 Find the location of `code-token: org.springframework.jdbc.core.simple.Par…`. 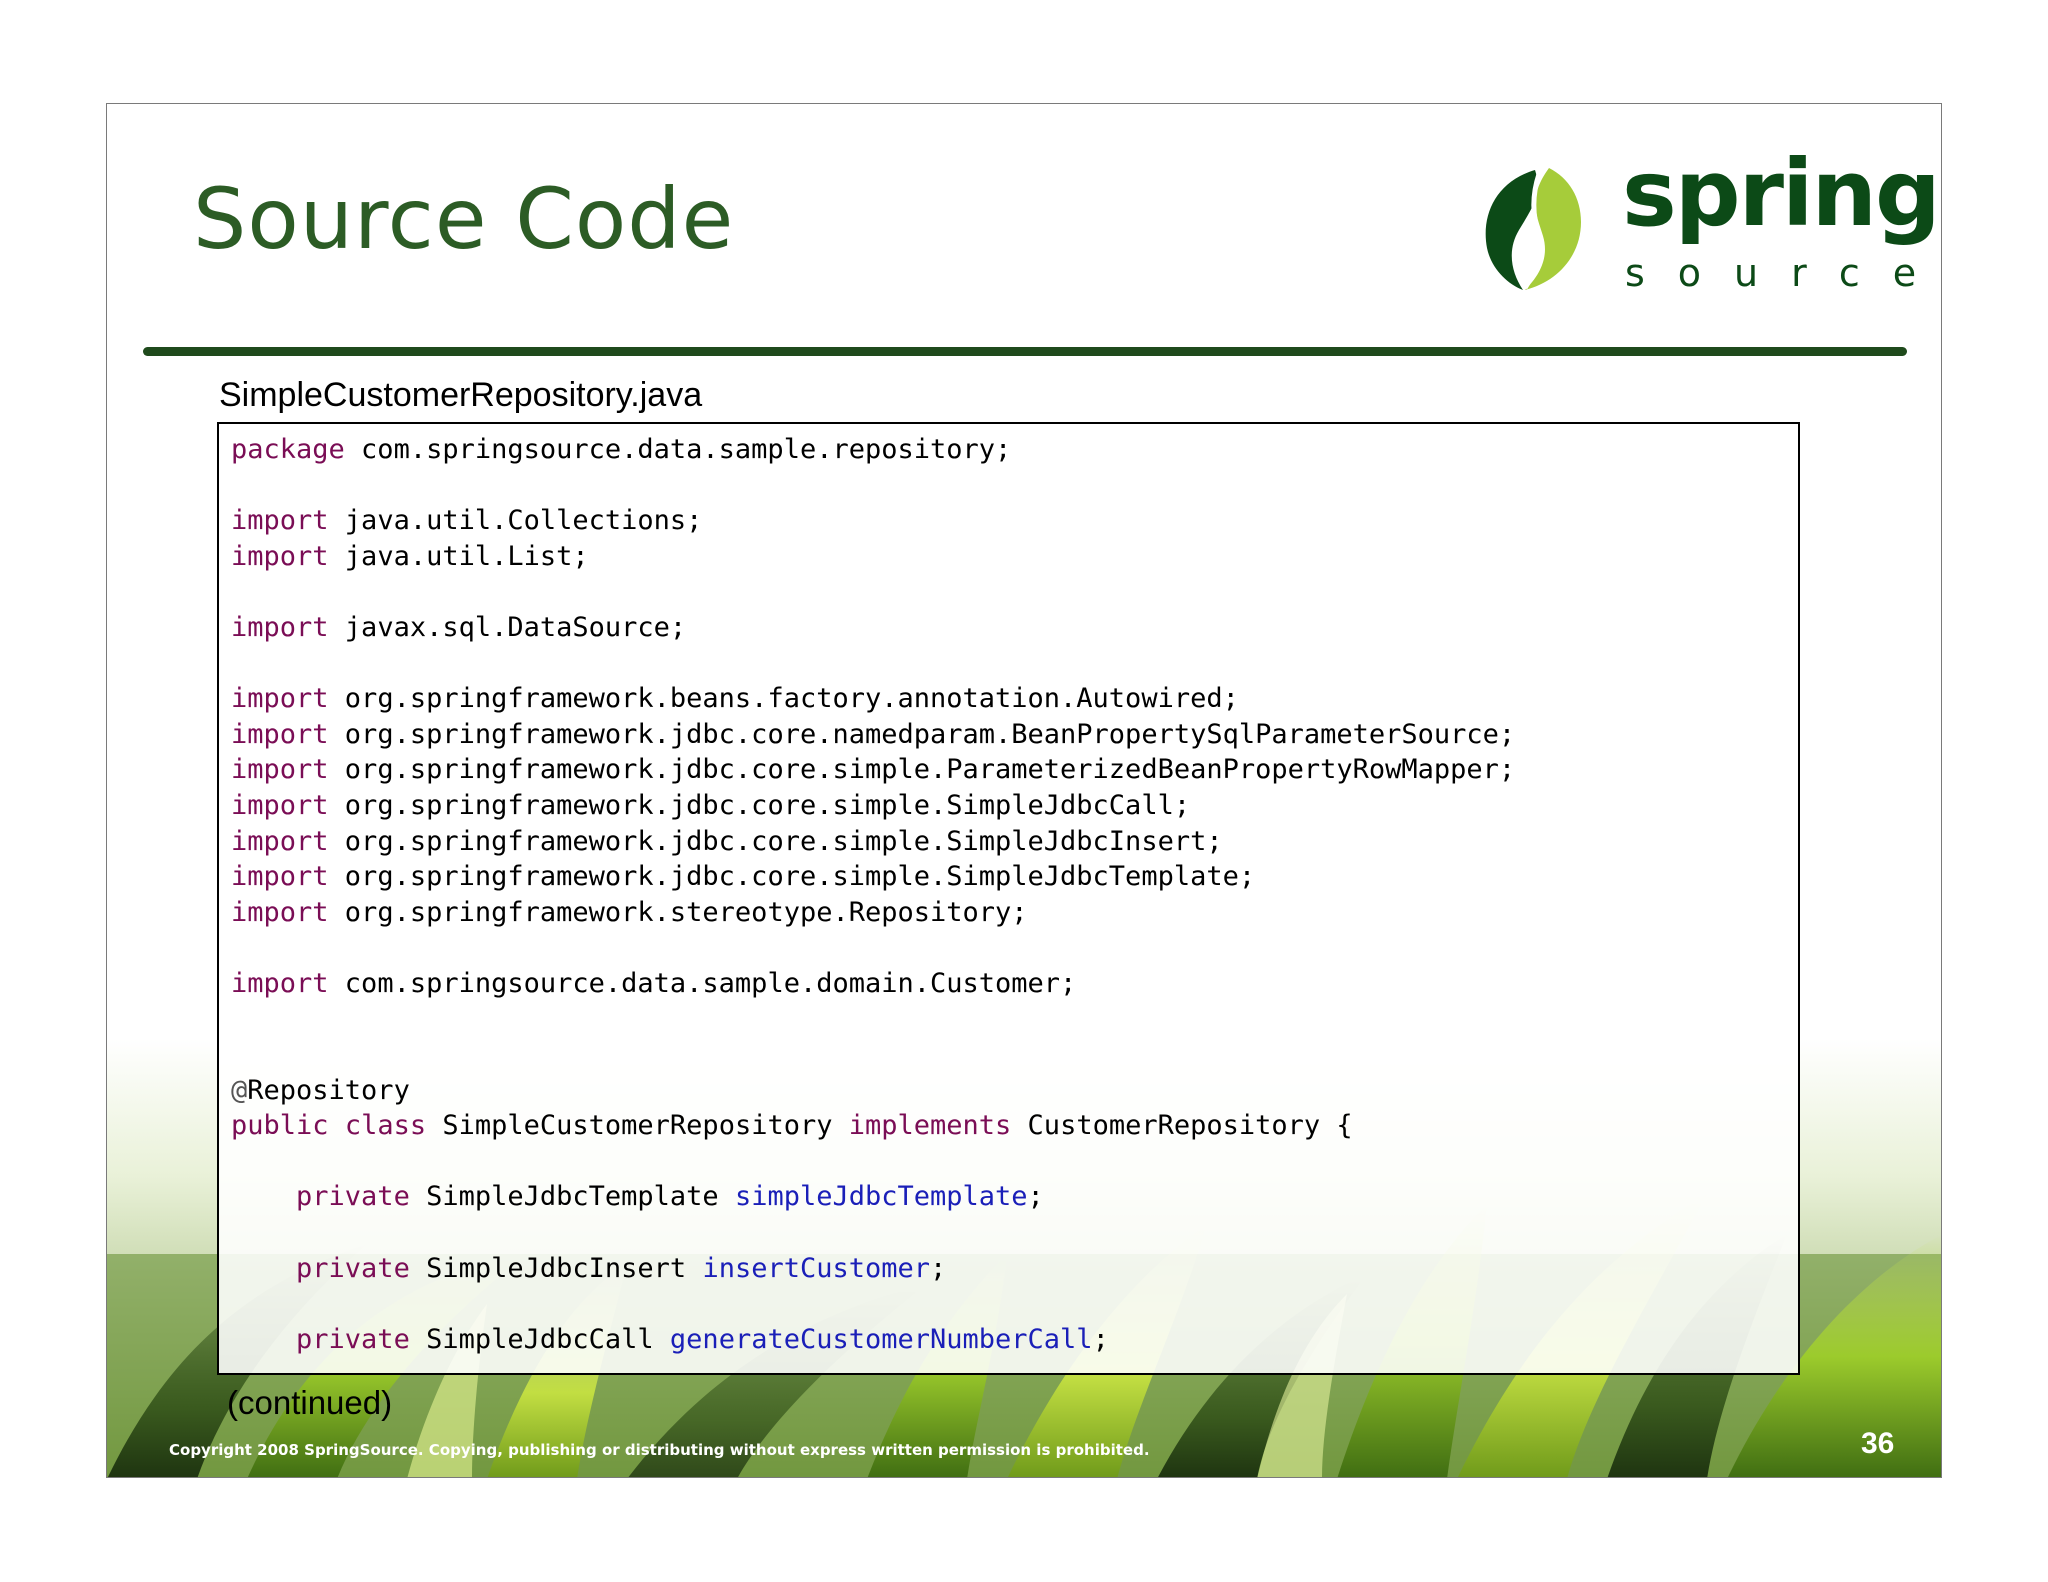

code-token: org.springframework.jdbc.core.simple.Par… is located at coordinates (922, 770).